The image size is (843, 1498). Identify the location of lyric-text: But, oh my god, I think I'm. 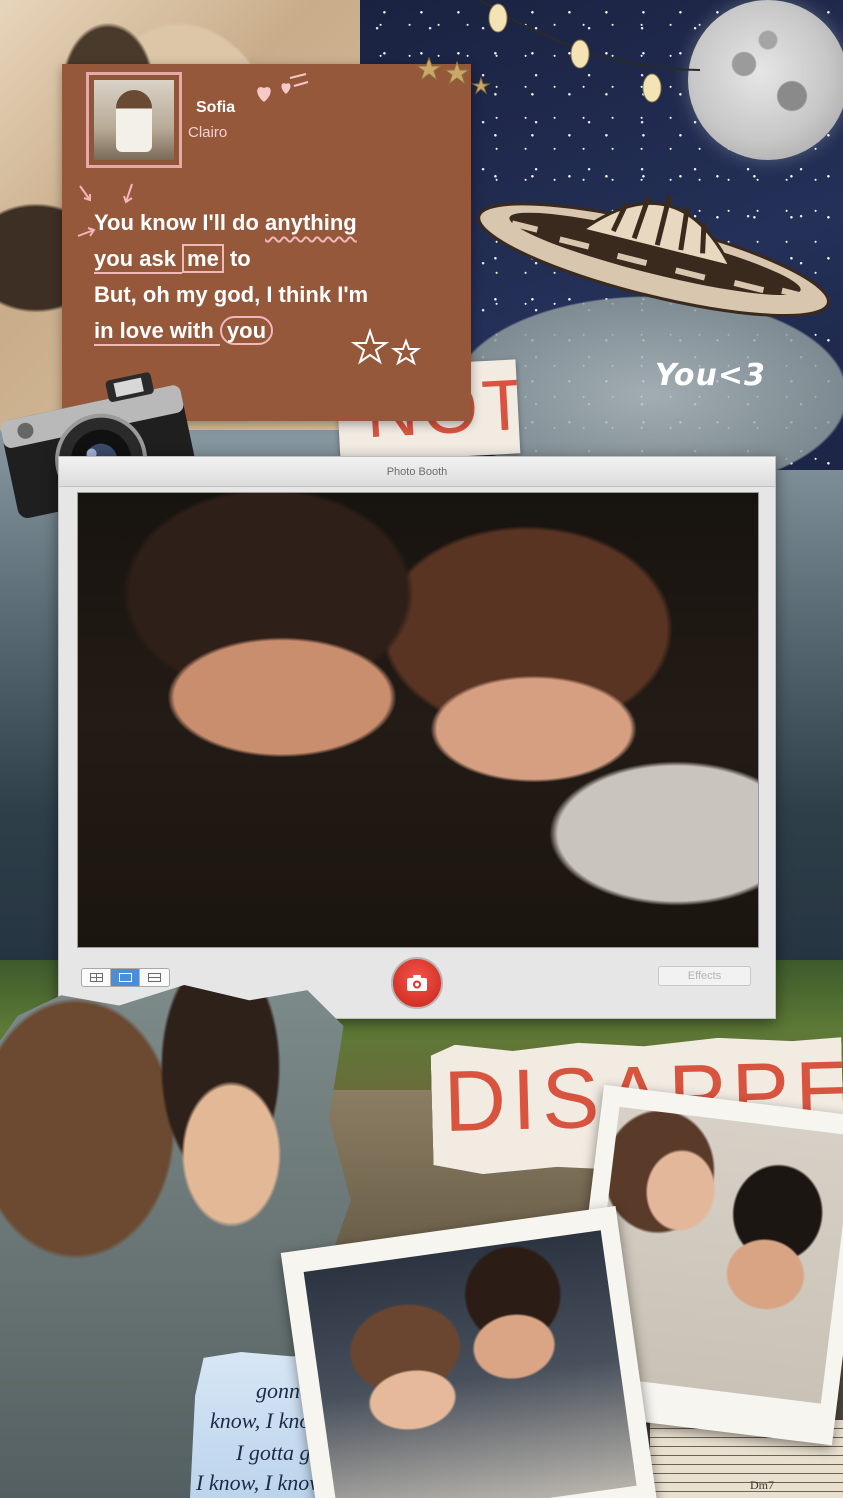
(231, 294).